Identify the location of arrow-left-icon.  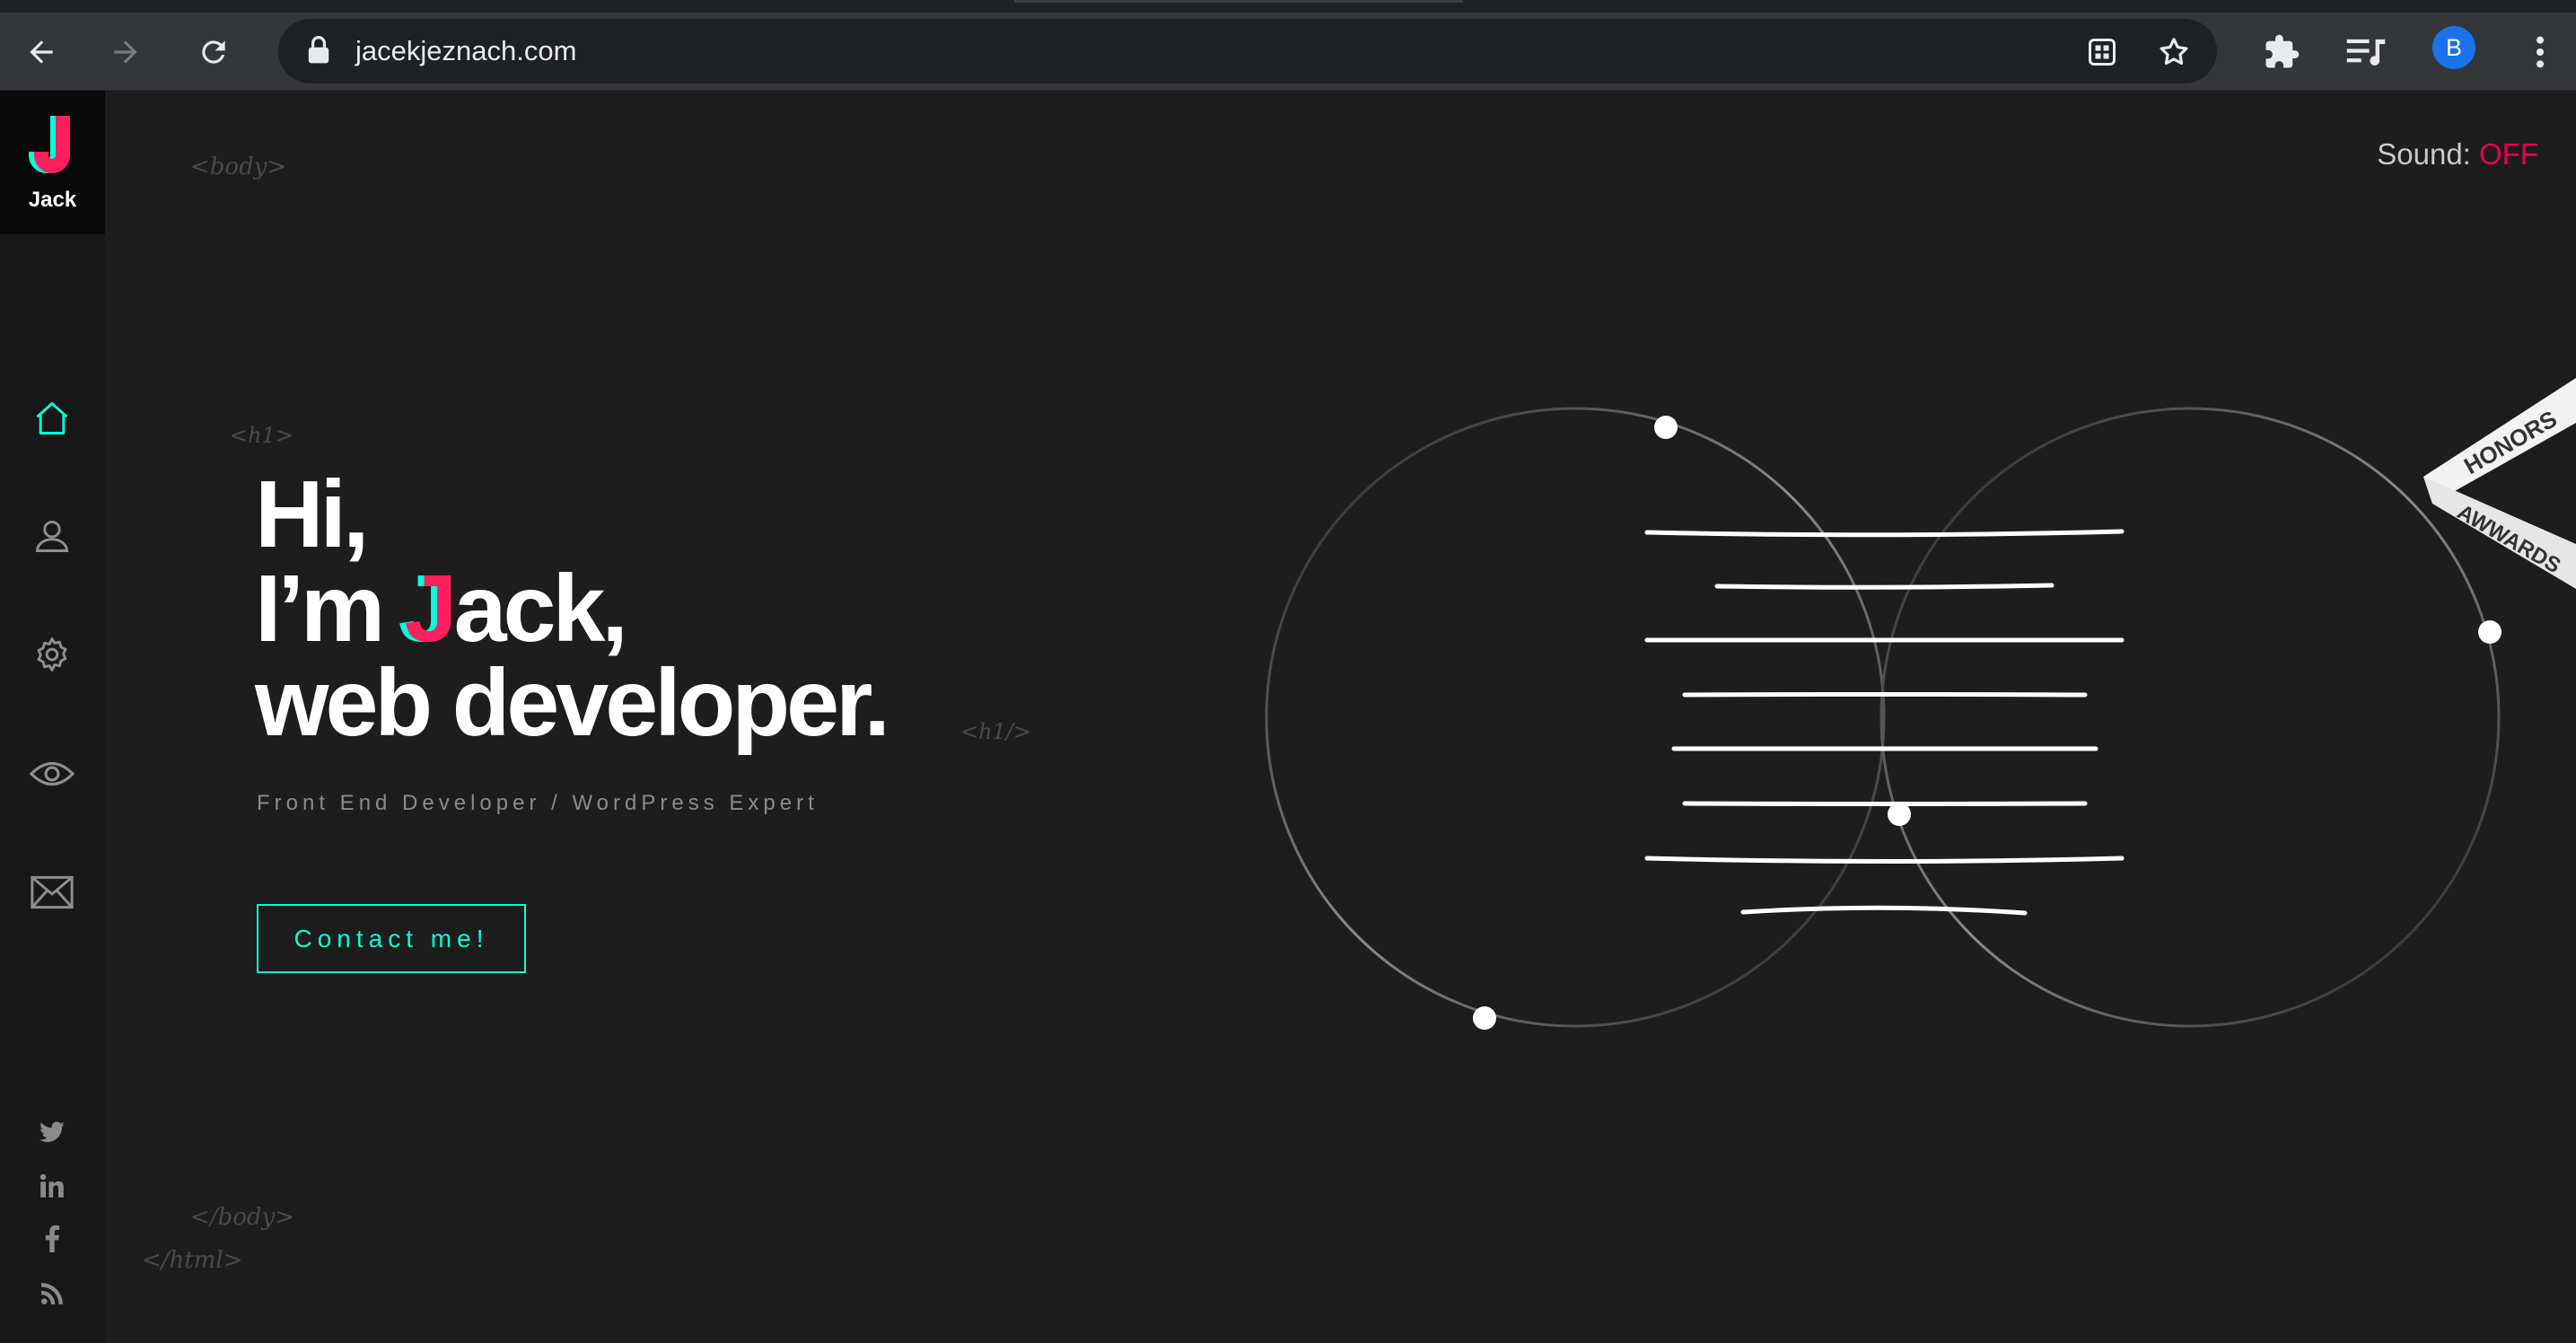
(41, 52).